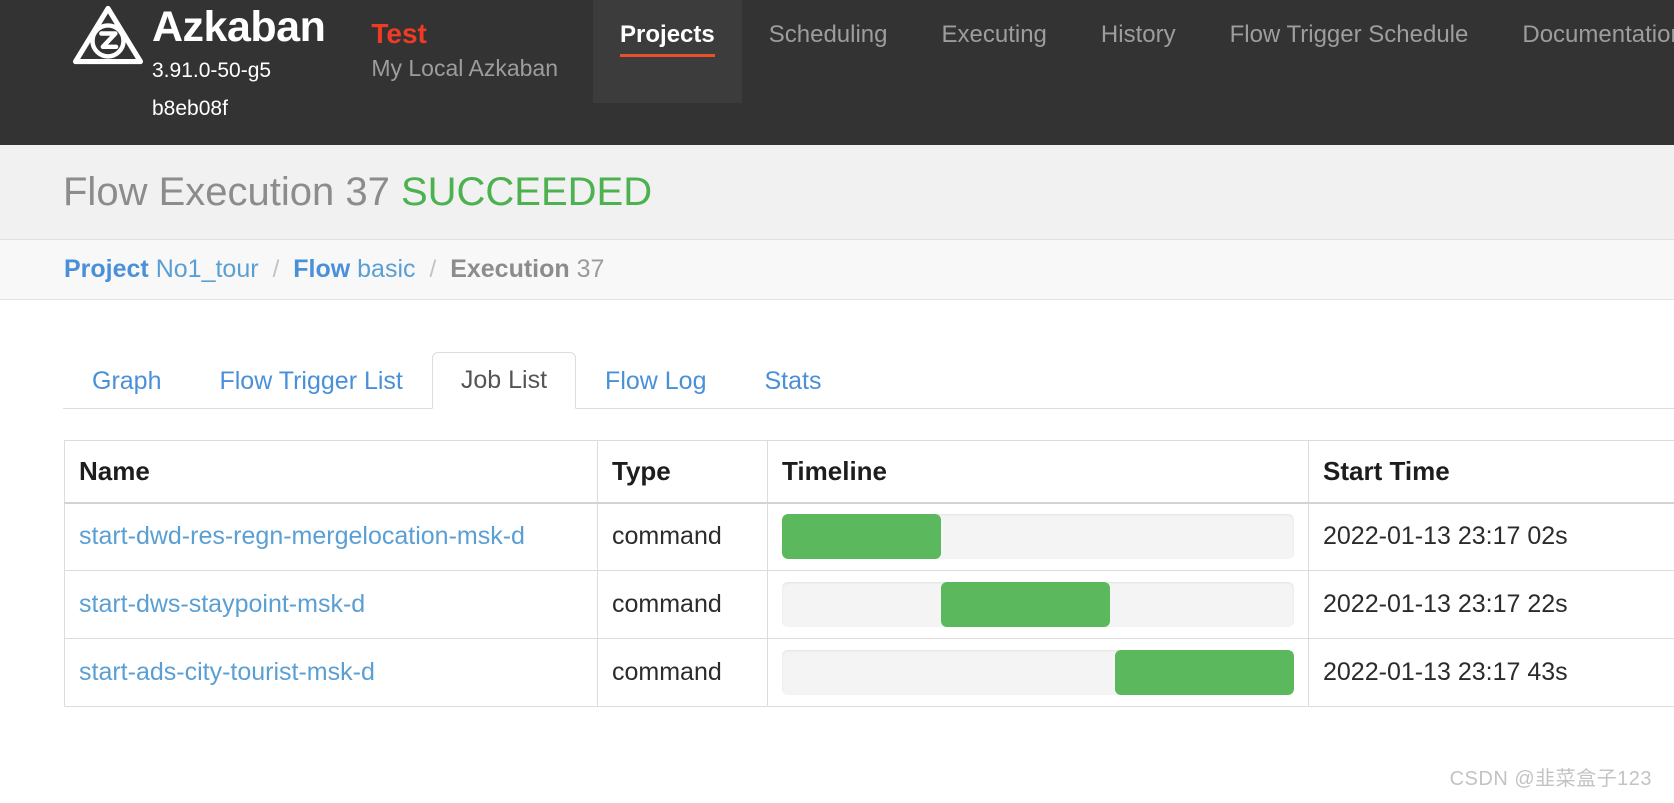  I want to click on column-header-type: Type, so click(682, 472).